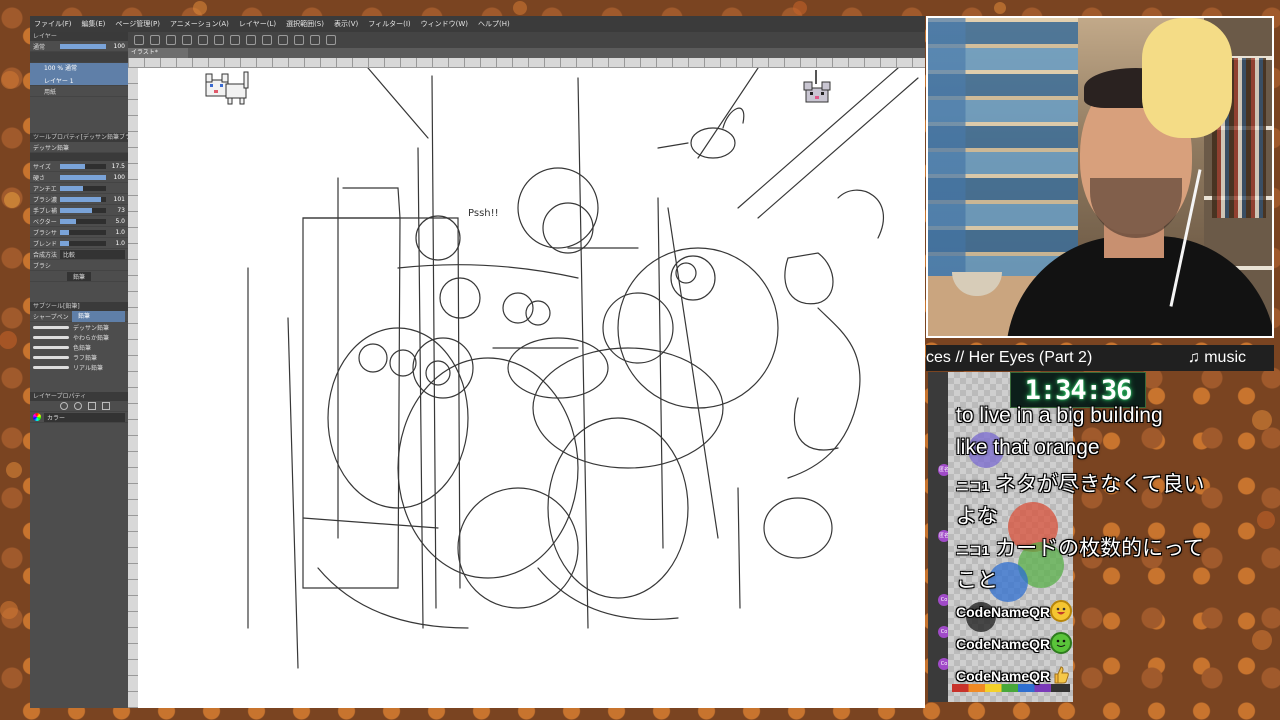 This screenshot has width=1280, height=720. I want to click on sub-tool-item: やわらか鉛筆, so click(79, 337).